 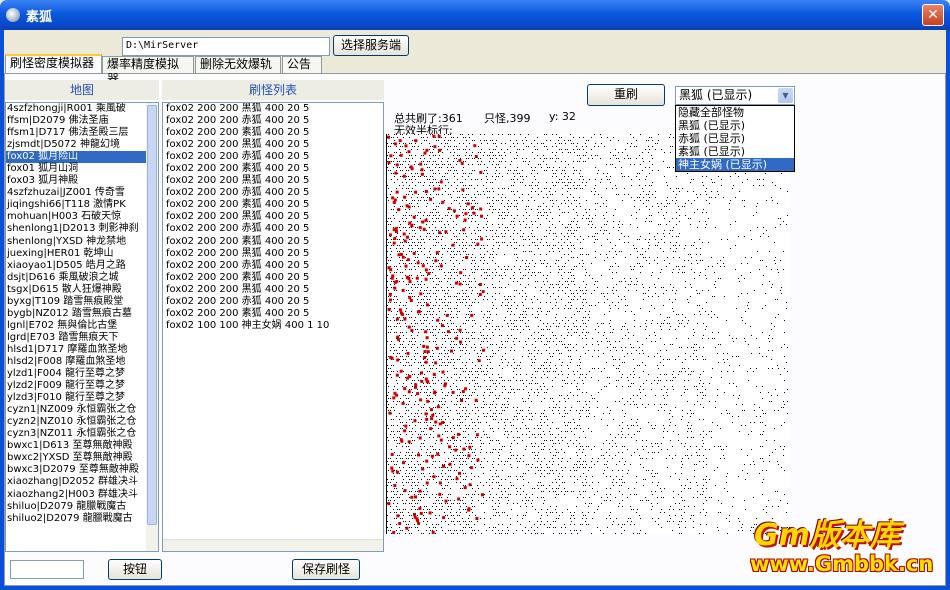 I want to click on map-list-item: lgnl|E702 無與倫比古堡, so click(x=82, y=326).